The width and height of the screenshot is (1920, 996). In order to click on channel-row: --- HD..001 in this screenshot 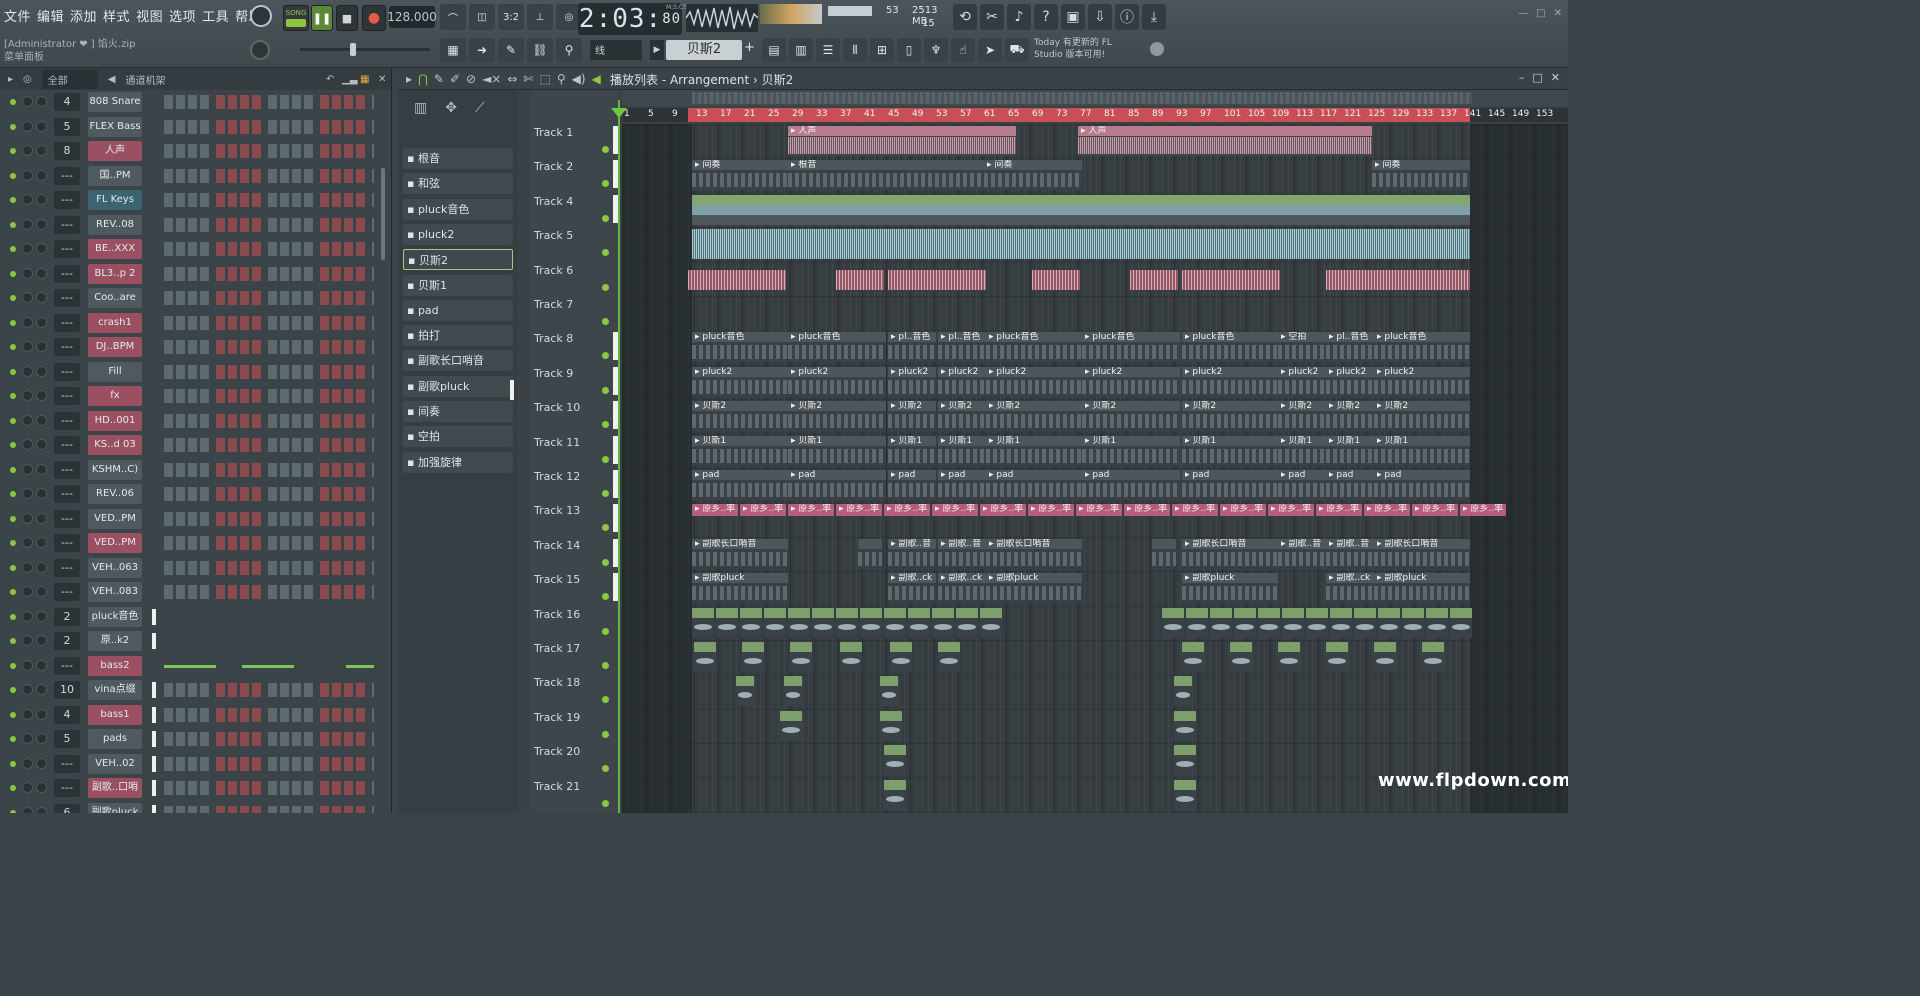, I will do `click(196, 421)`.